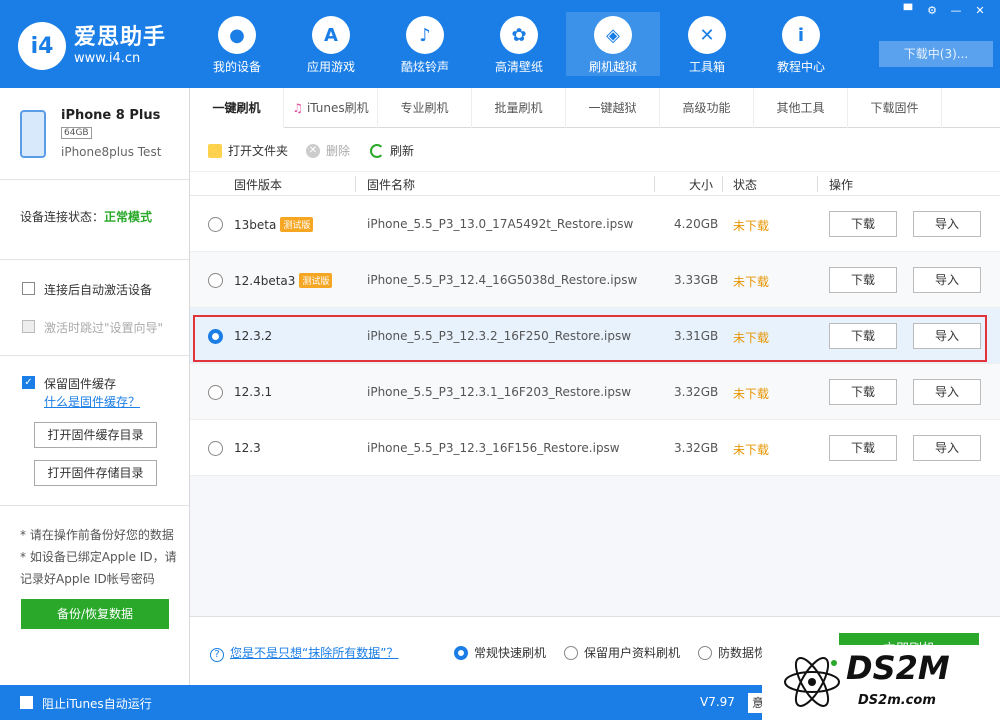 The image size is (1000, 720). I want to click on watermark-title: DS2M, so click(898, 668).